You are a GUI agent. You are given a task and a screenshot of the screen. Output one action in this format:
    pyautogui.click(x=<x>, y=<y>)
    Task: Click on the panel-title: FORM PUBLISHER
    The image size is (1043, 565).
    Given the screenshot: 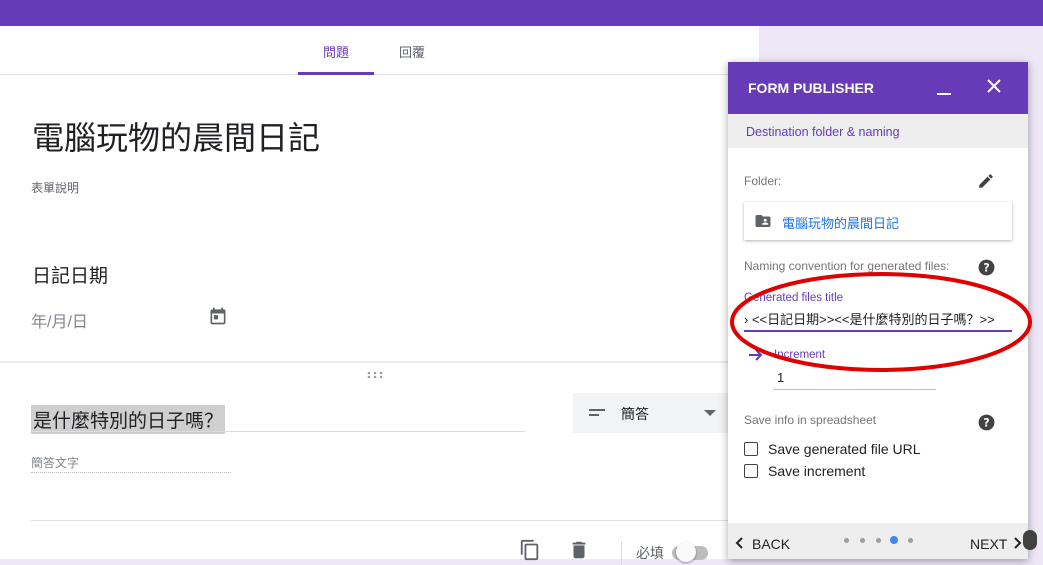 What is the action you would take?
    pyautogui.click(x=811, y=88)
    